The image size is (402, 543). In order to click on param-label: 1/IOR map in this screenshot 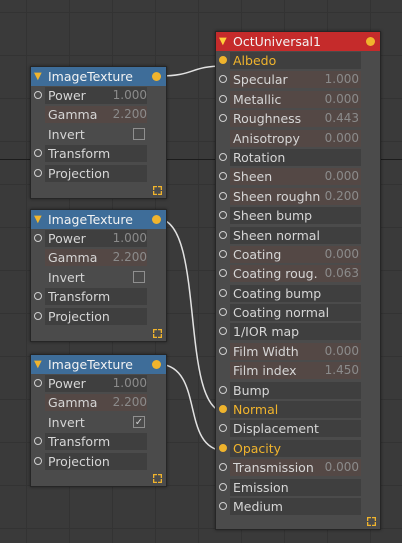, I will do `click(266, 332)`.